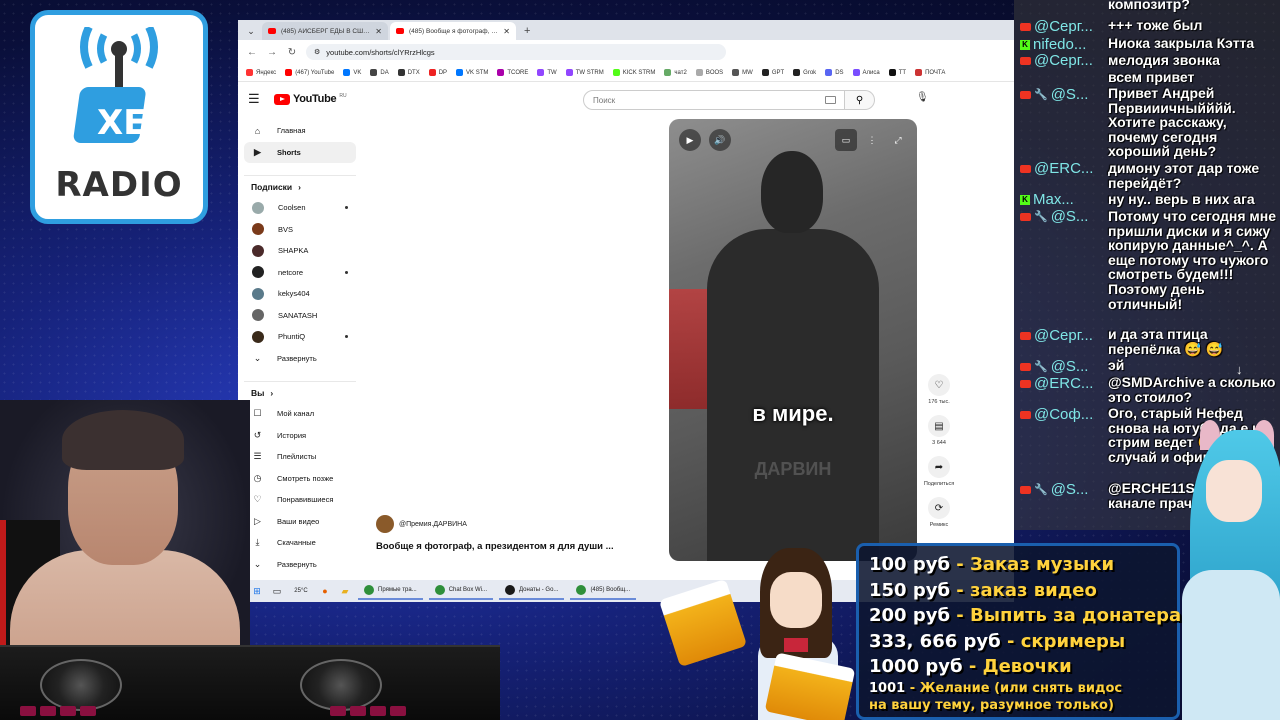 This screenshot has width=1280, height=720. I want to click on like-button: ♡, so click(939, 385).